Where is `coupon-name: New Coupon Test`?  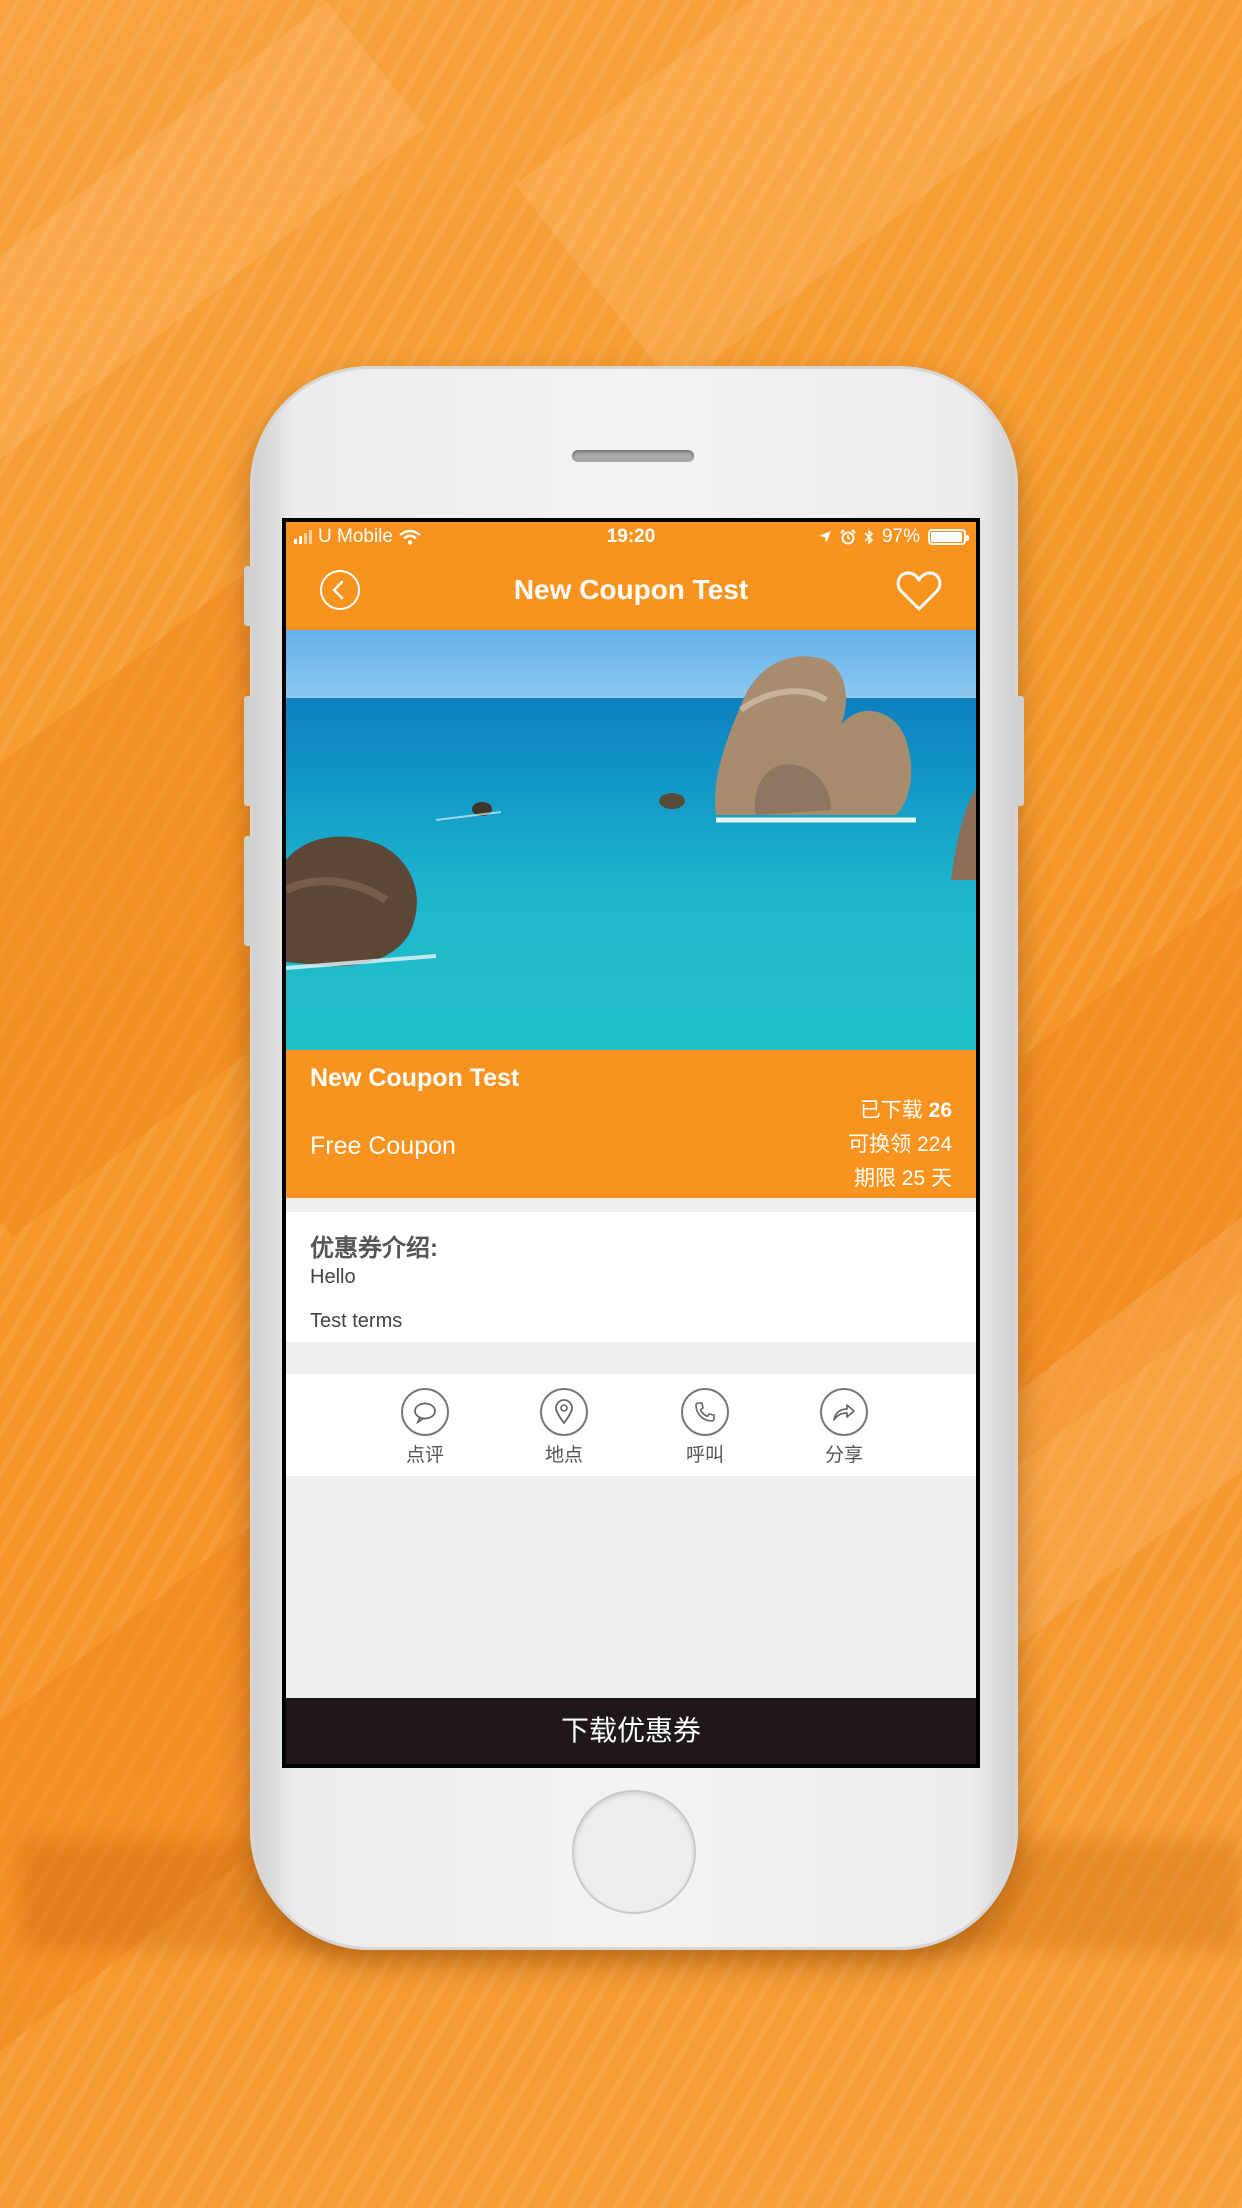
coupon-name: New Coupon Test is located at coordinates (415, 1078).